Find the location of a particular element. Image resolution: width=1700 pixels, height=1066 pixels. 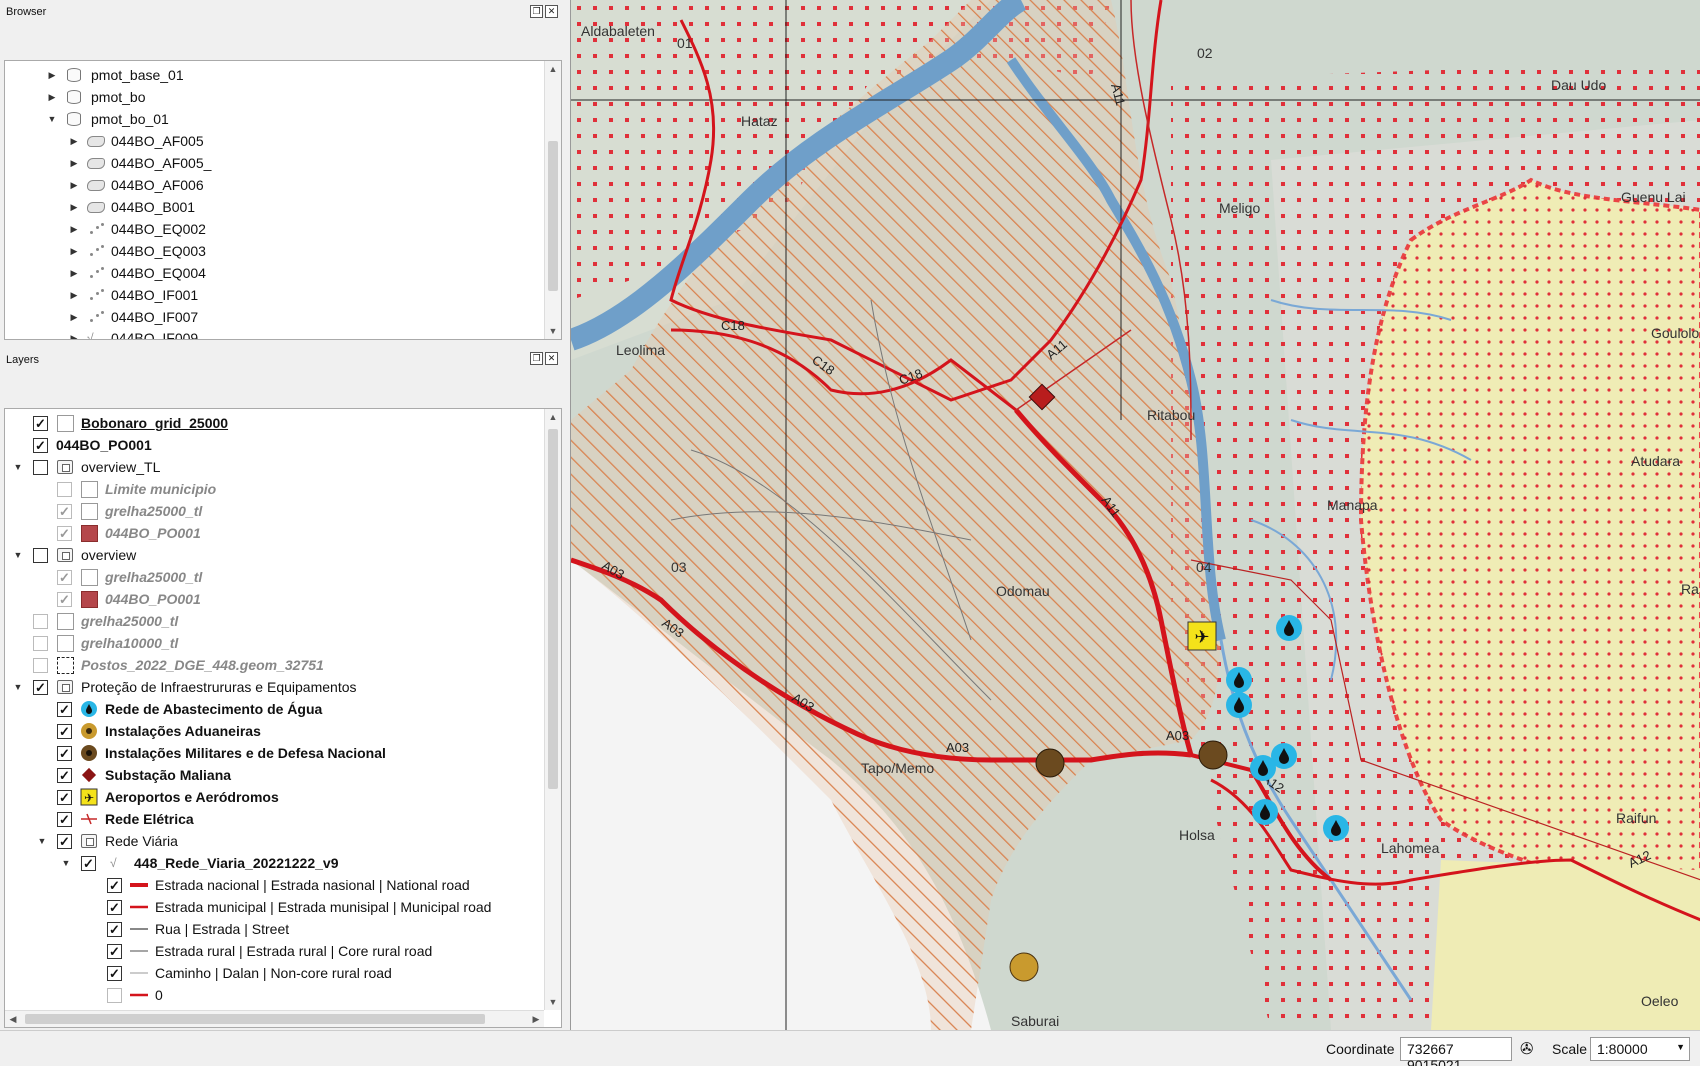

coordinate-field: 732667 9015021 is located at coordinates (1456, 1051).